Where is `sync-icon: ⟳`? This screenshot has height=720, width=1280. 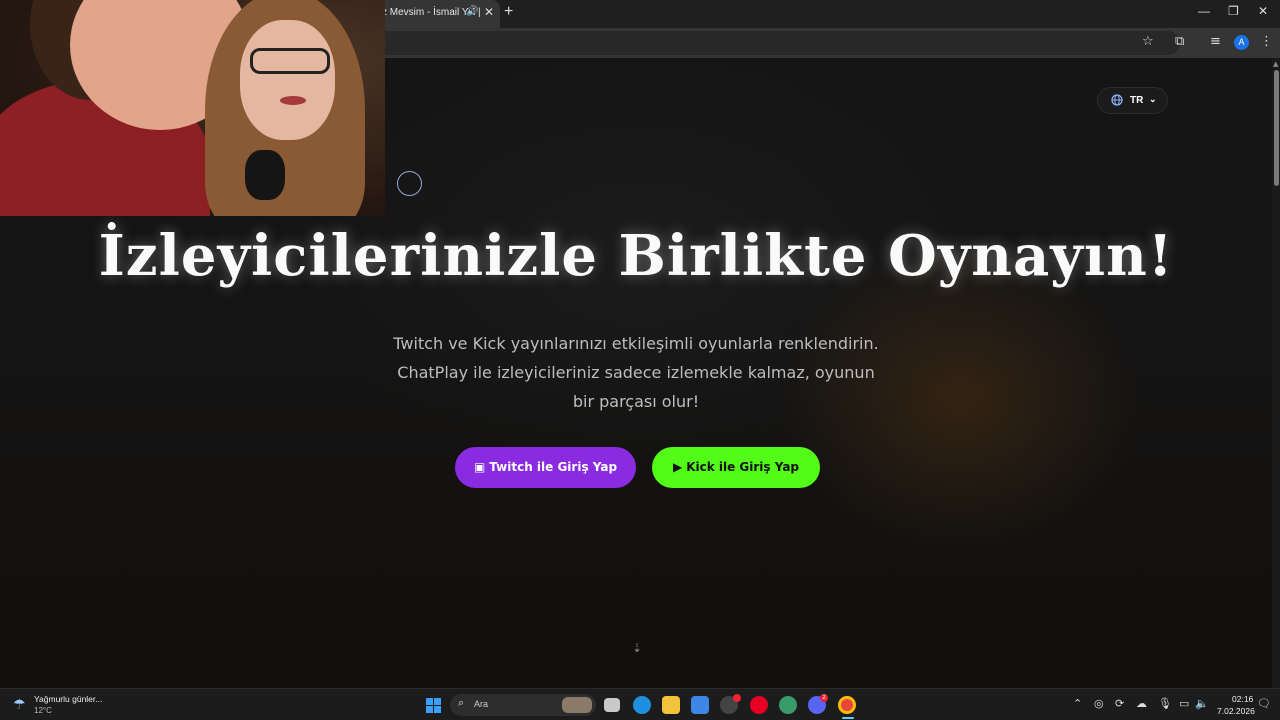 sync-icon: ⟳ is located at coordinates (1119, 703).